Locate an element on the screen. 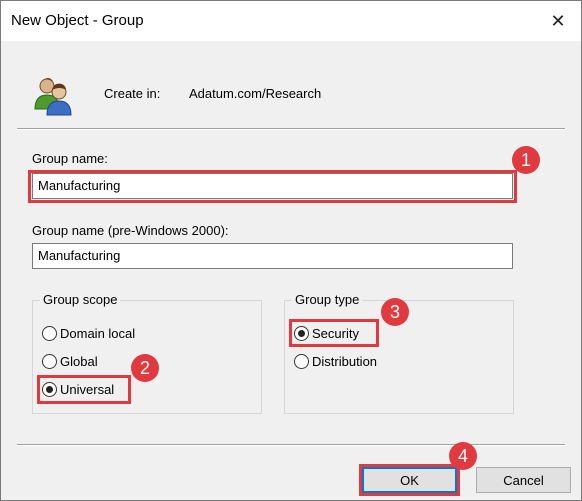 Image resolution: width=582 pixels, height=501 pixels. step-badge-3: 3 is located at coordinates (395, 312).